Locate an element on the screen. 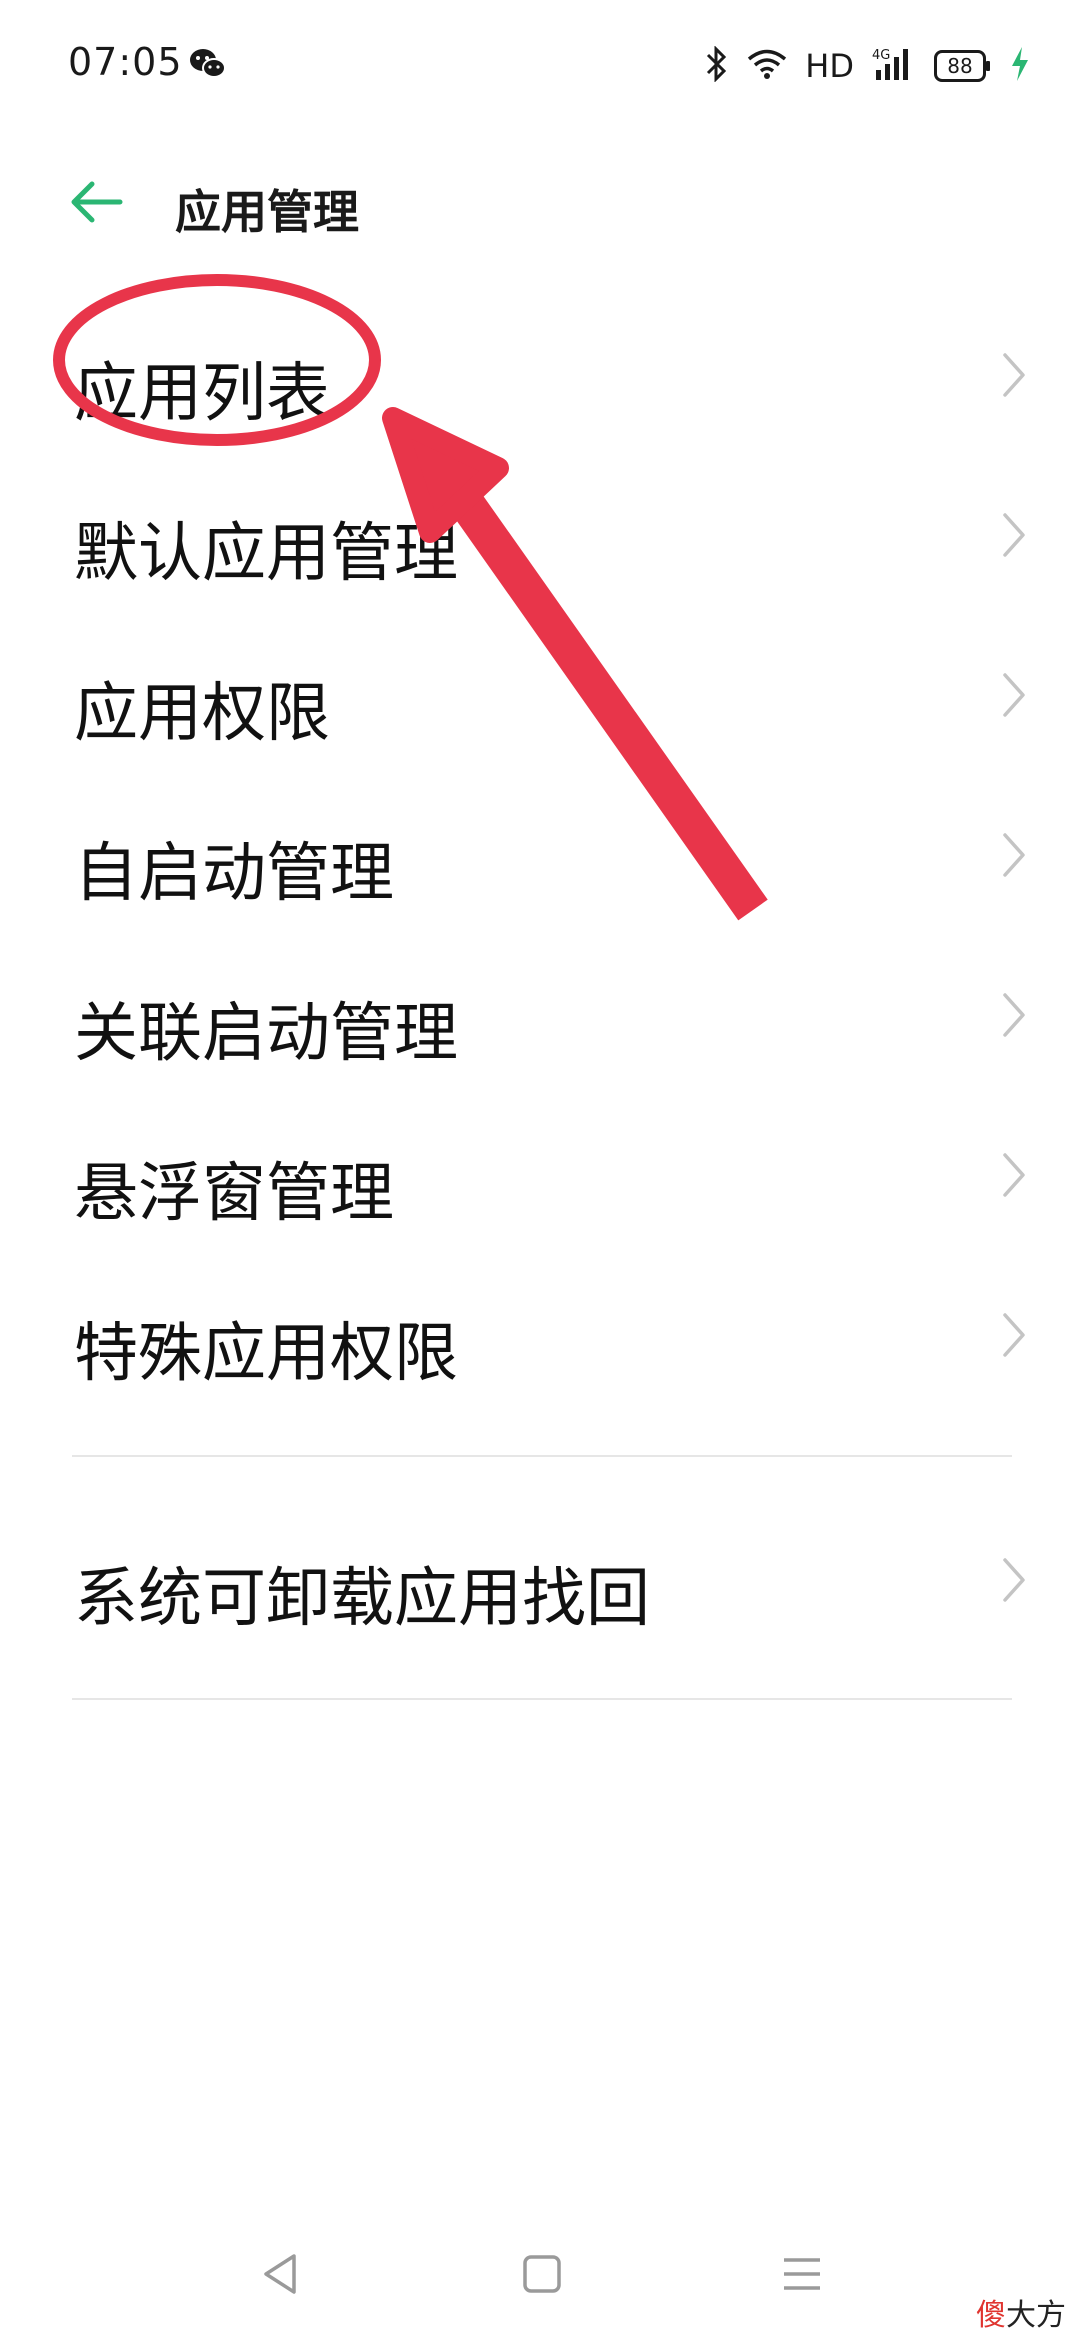 The image size is (1080, 2340). status-time: 07:05 is located at coordinates (125, 62).